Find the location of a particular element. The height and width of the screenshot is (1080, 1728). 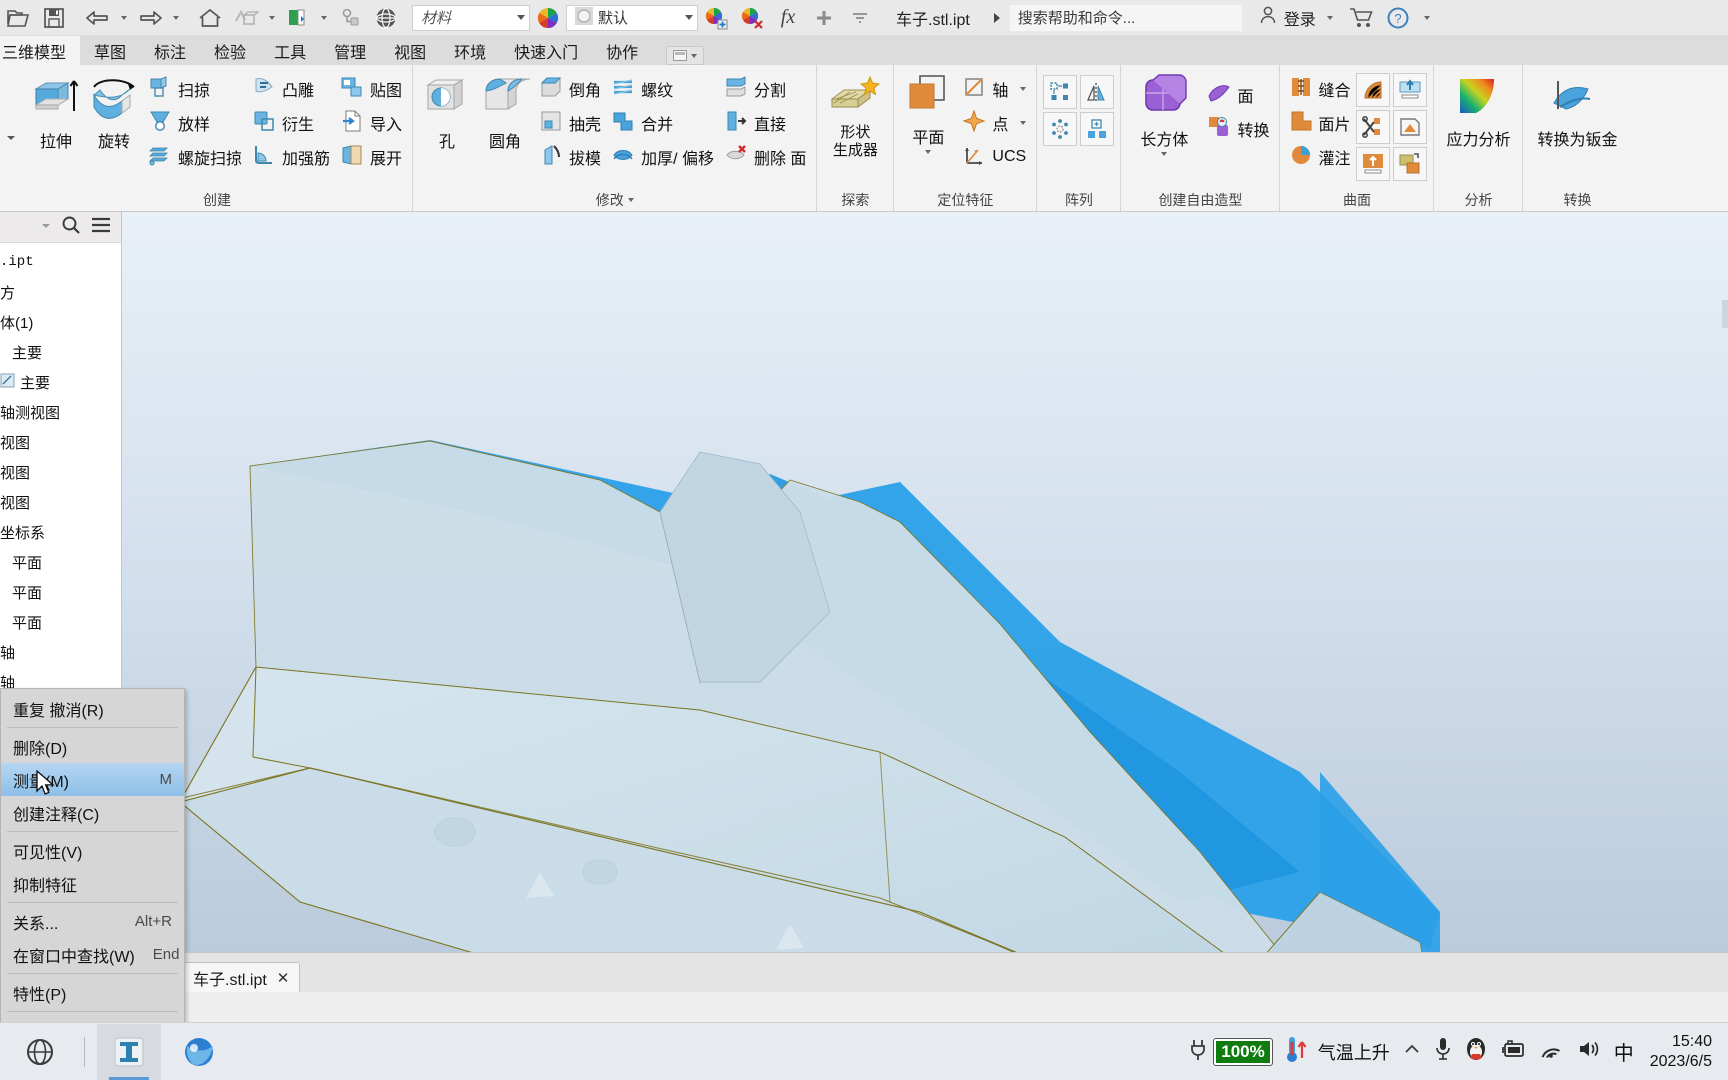

appearance-combobox: 默认 is located at coordinates (632, 17).